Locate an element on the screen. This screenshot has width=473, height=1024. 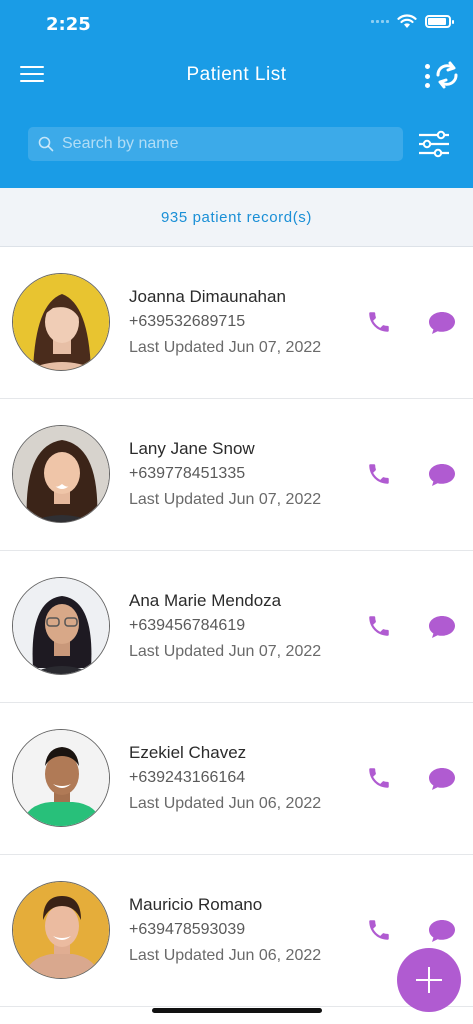
patient-name: Joanna Dimaunahan is located at coordinates (207, 296).